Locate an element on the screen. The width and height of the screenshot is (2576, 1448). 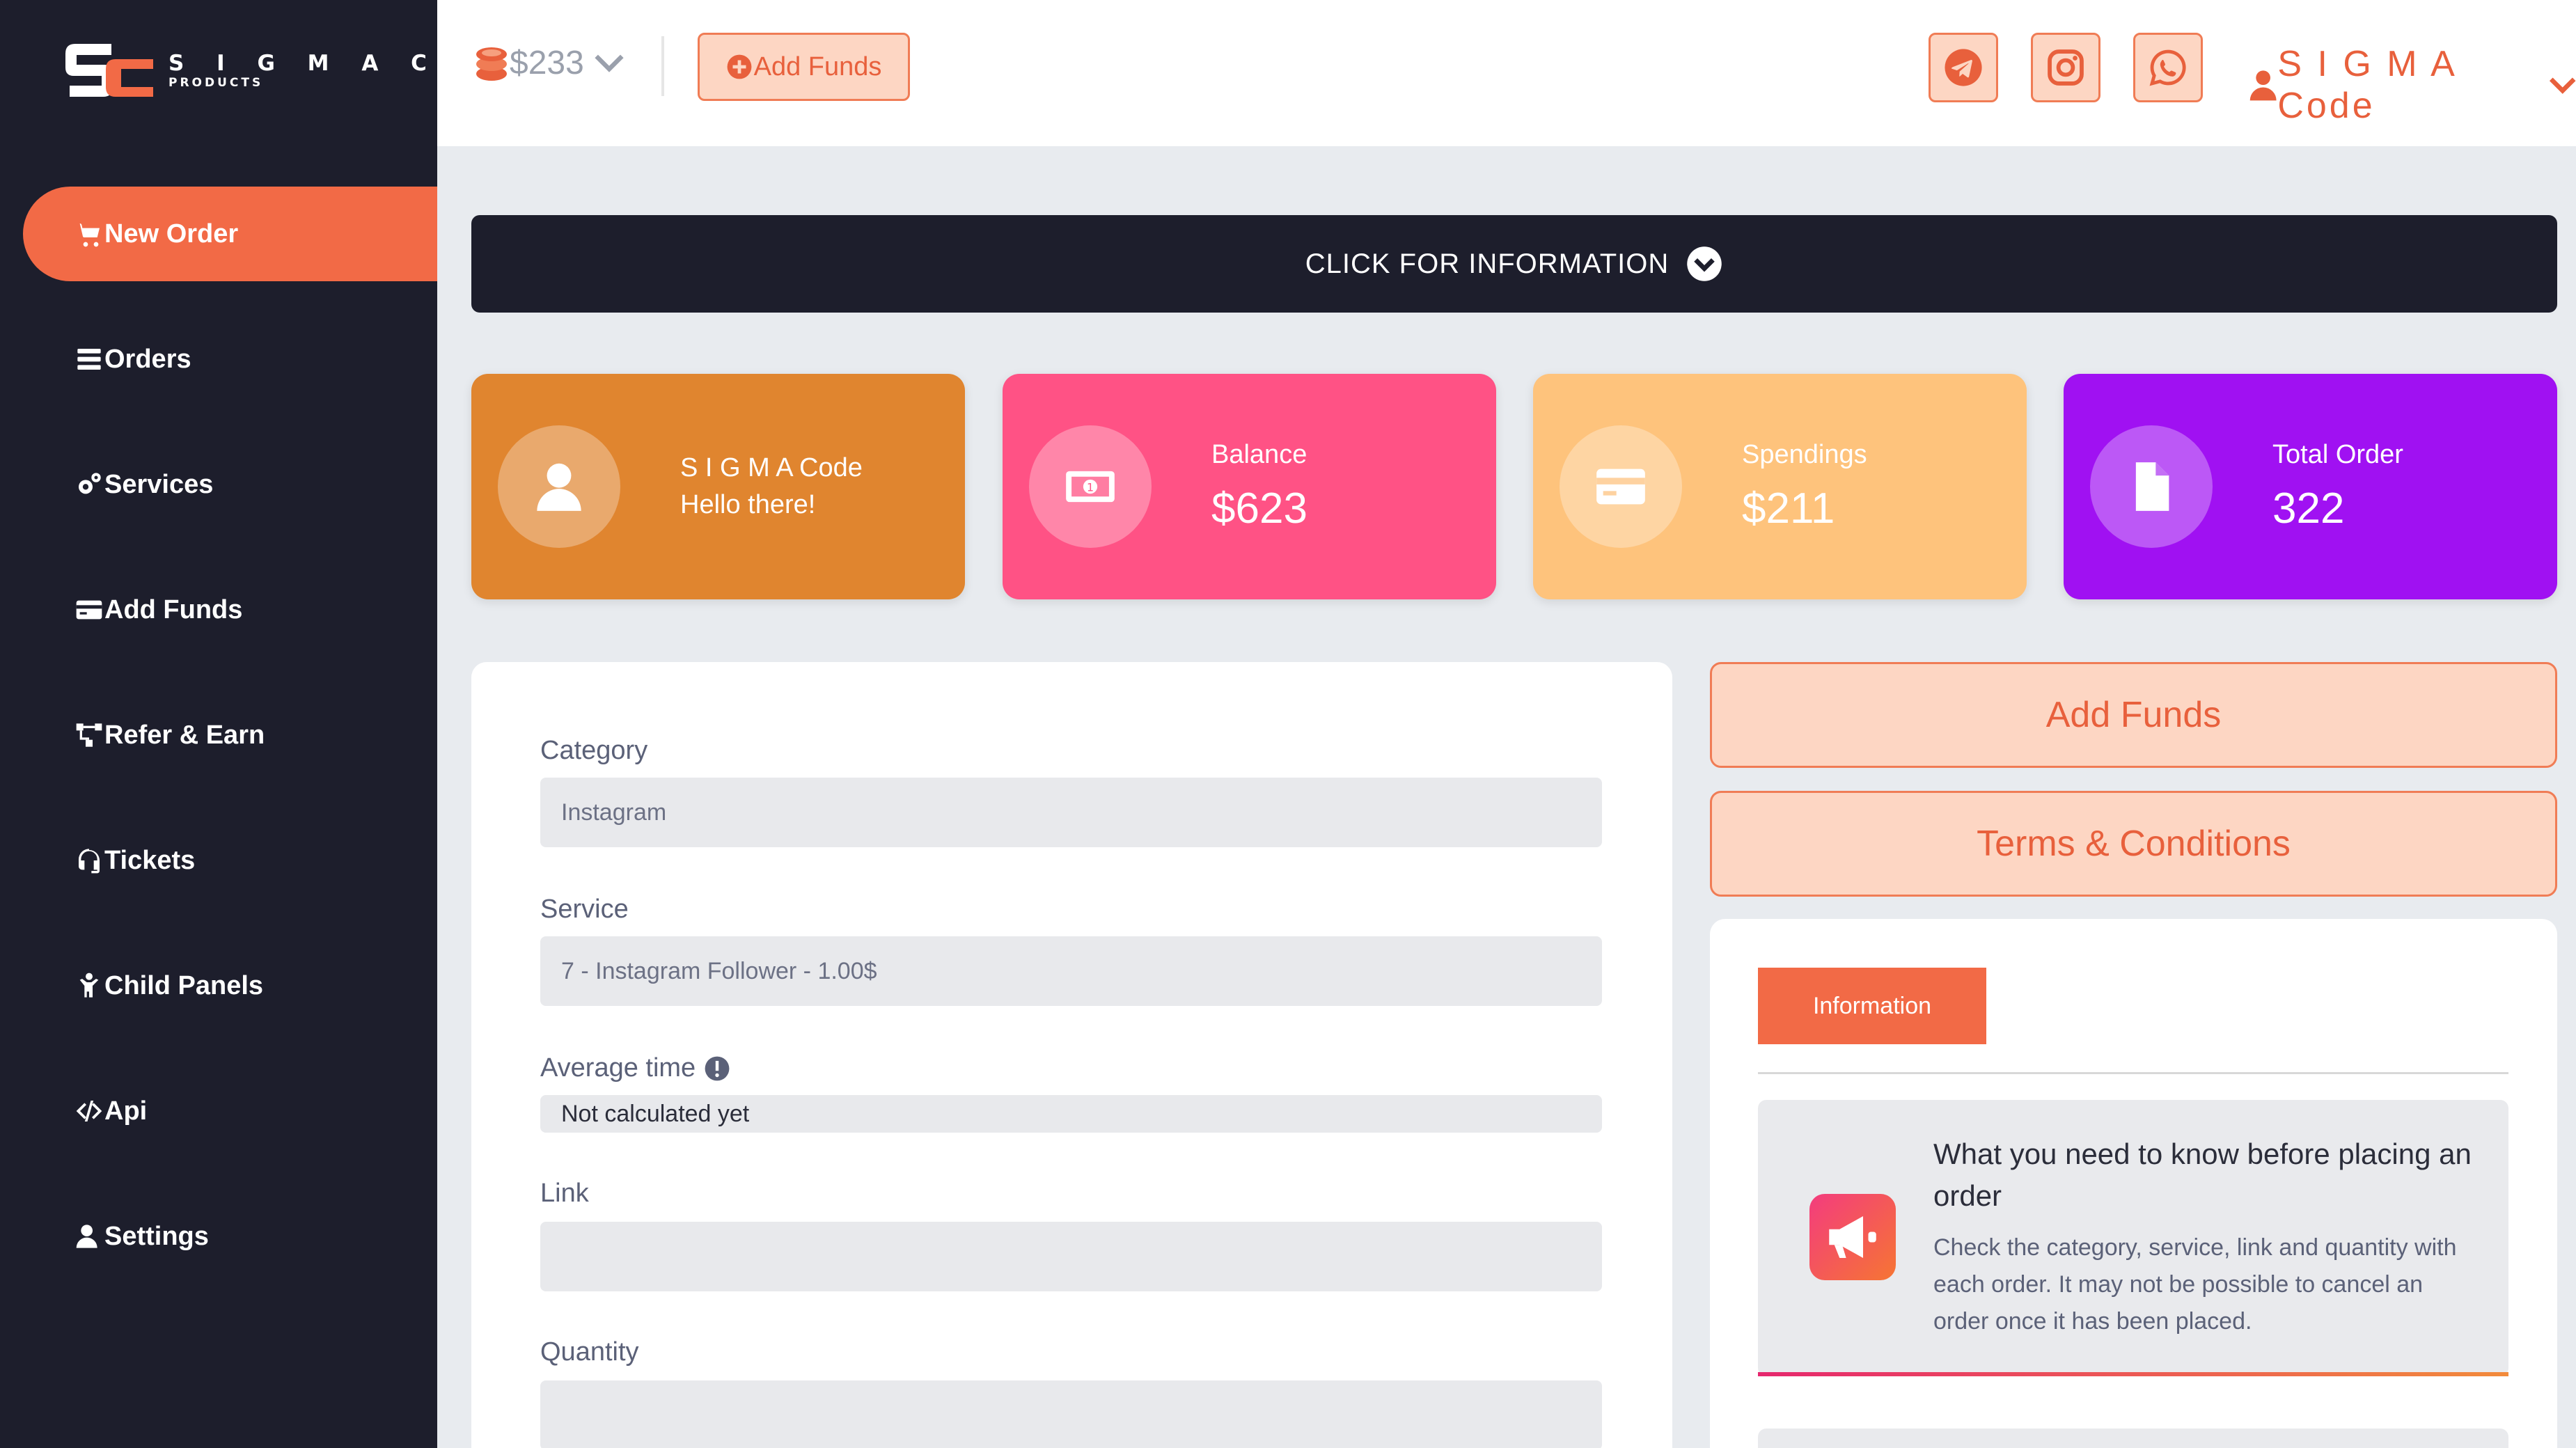
avatar is located at coordinates (559, 486).